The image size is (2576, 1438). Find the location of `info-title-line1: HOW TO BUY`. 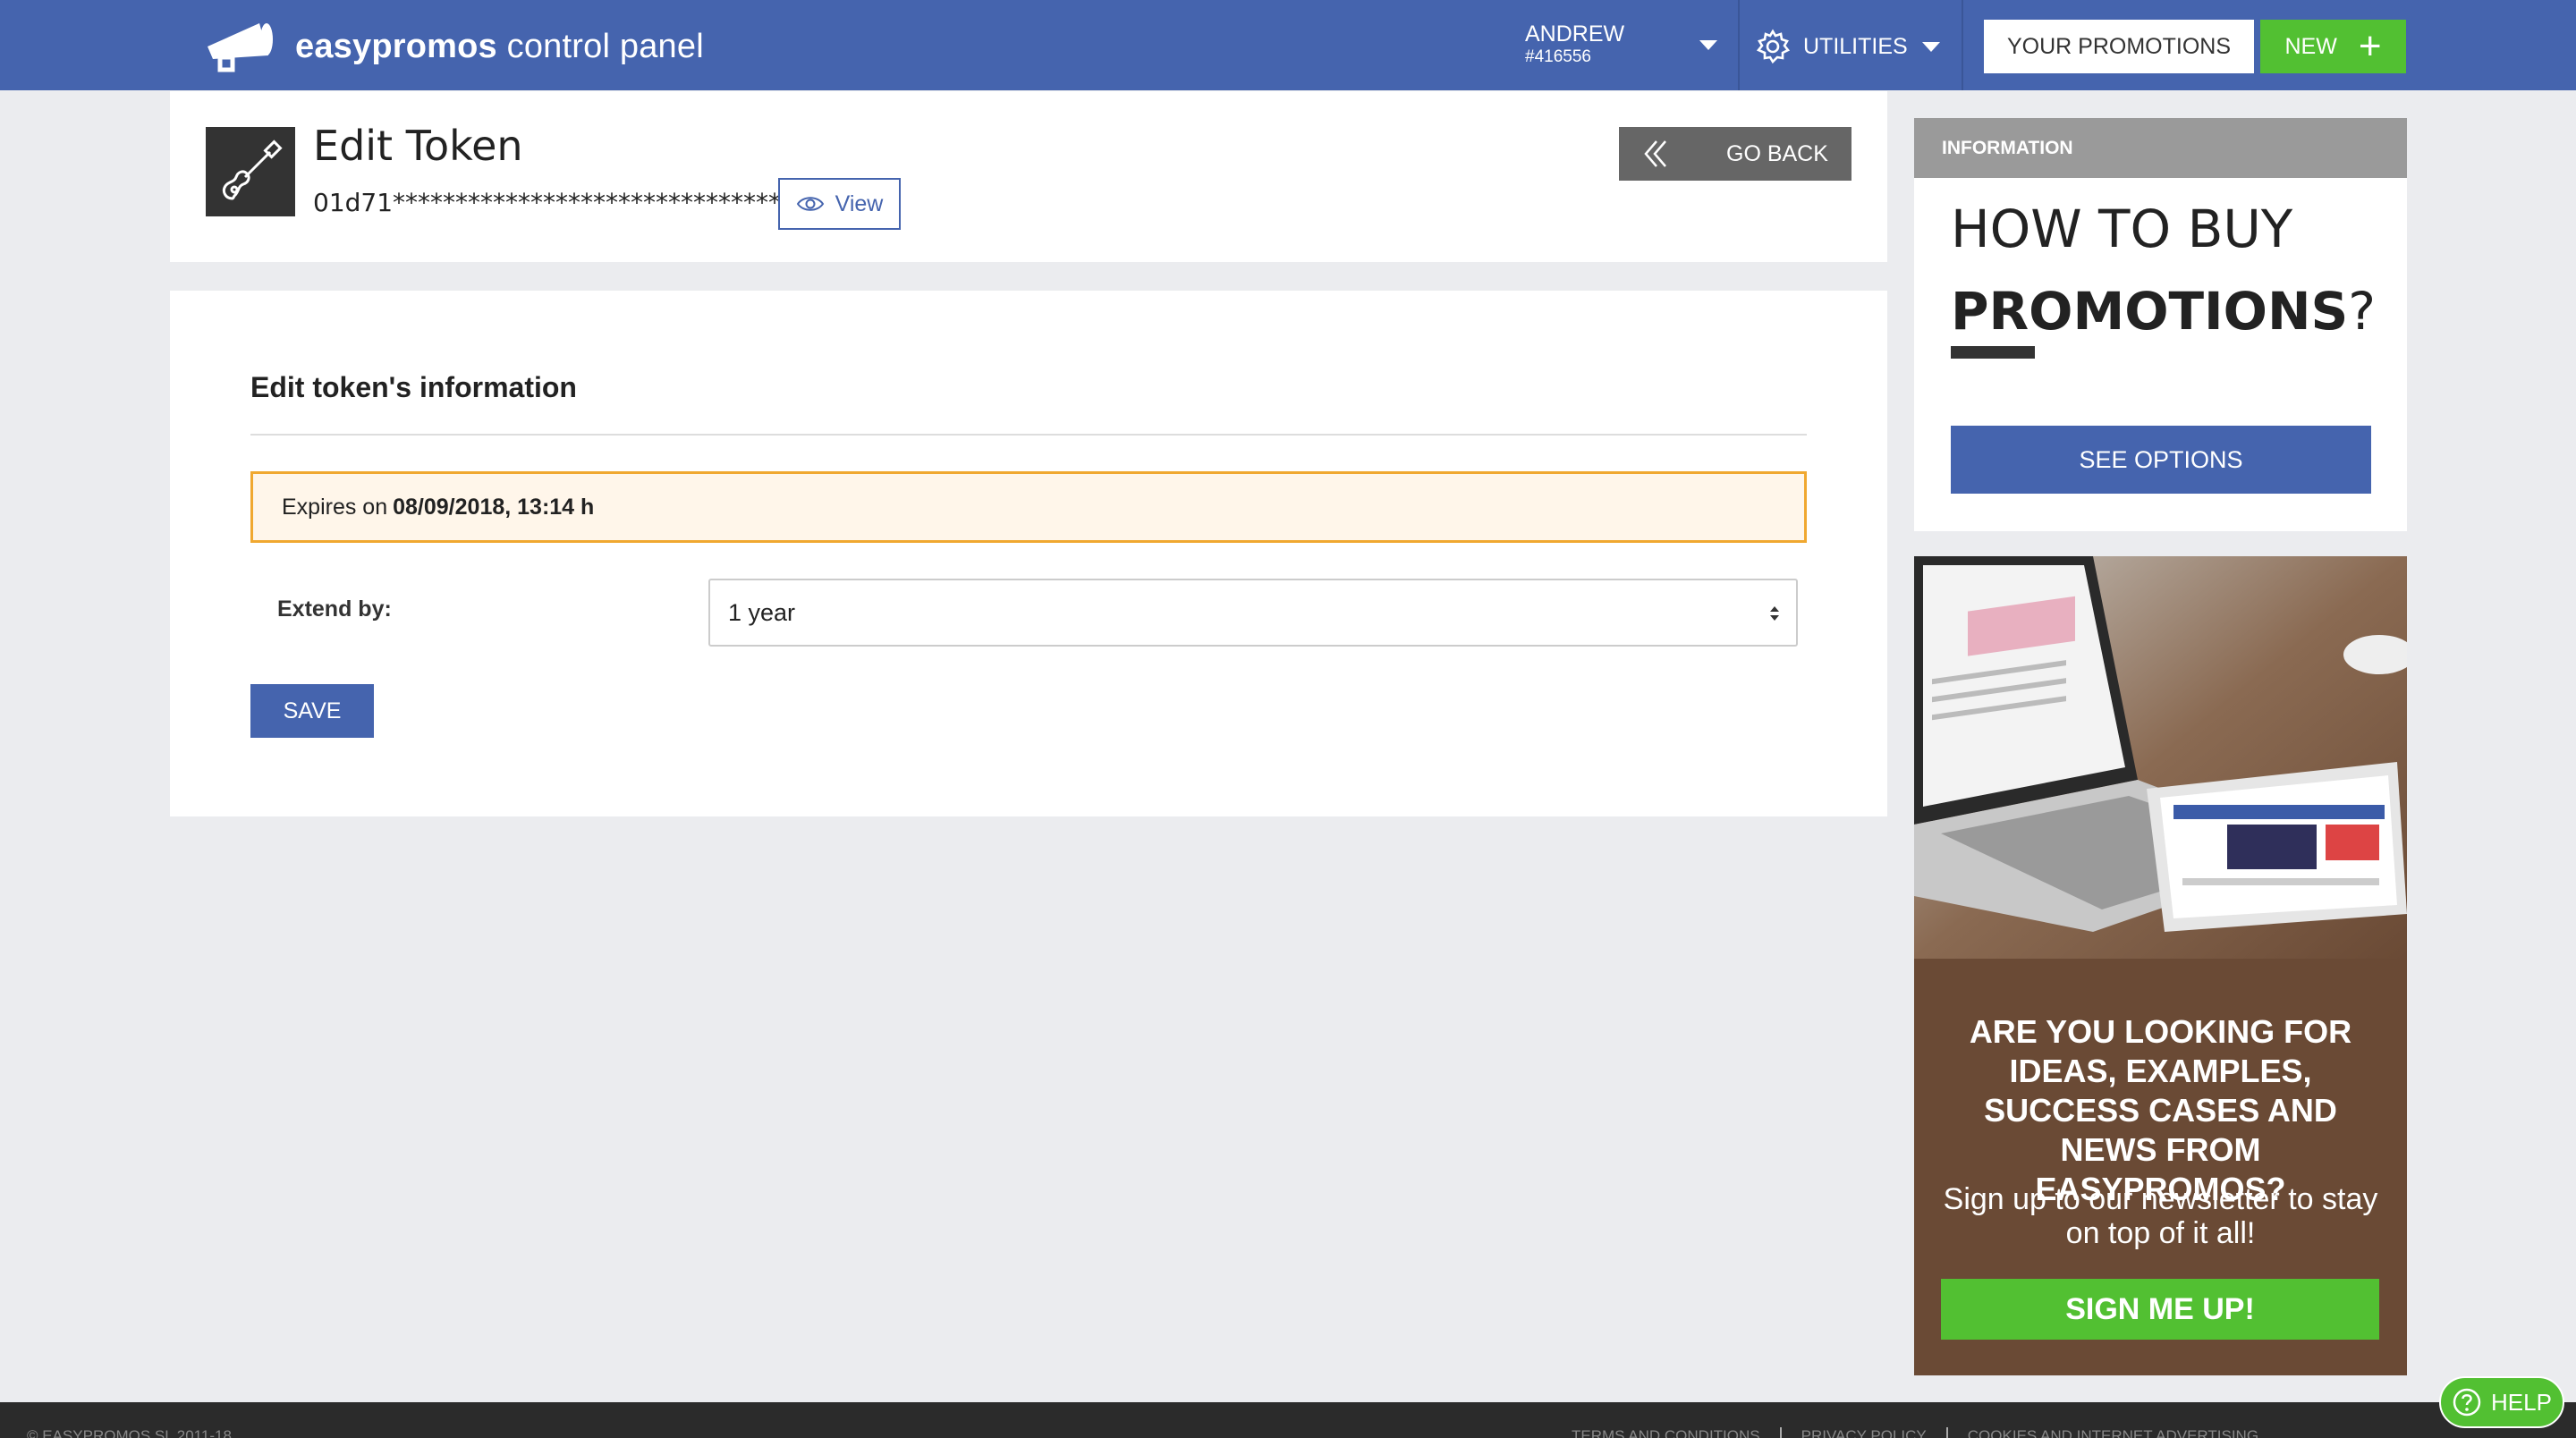

info-title-line1: HOW TO BUY is located at coordinates (2122, 229).